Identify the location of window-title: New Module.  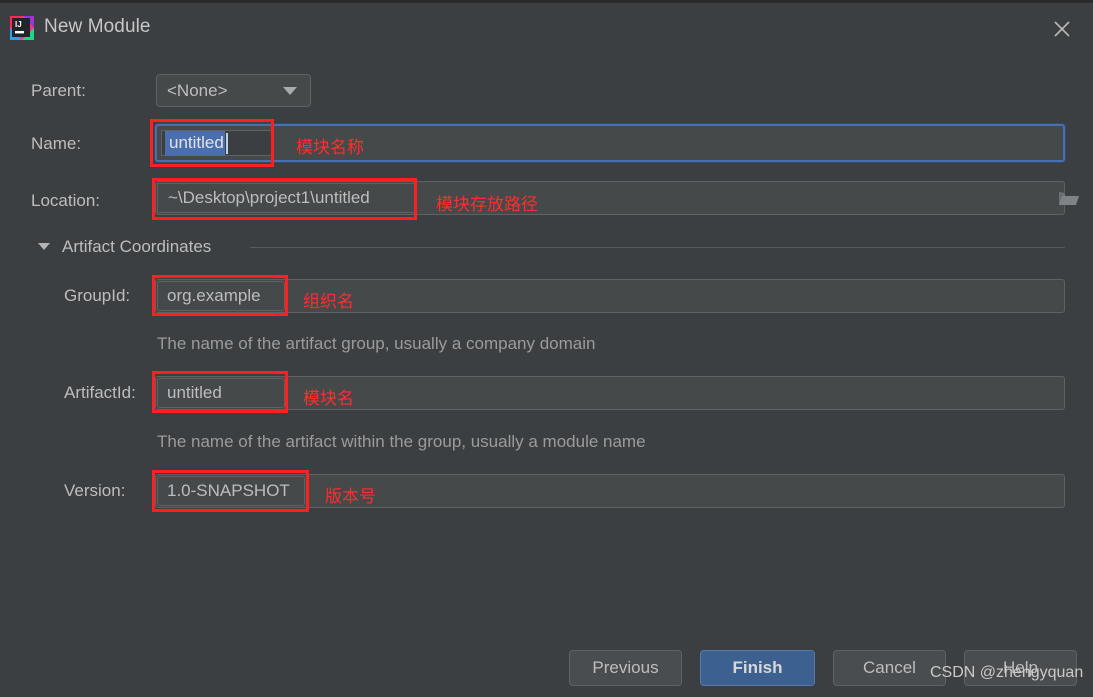
(97, 26).